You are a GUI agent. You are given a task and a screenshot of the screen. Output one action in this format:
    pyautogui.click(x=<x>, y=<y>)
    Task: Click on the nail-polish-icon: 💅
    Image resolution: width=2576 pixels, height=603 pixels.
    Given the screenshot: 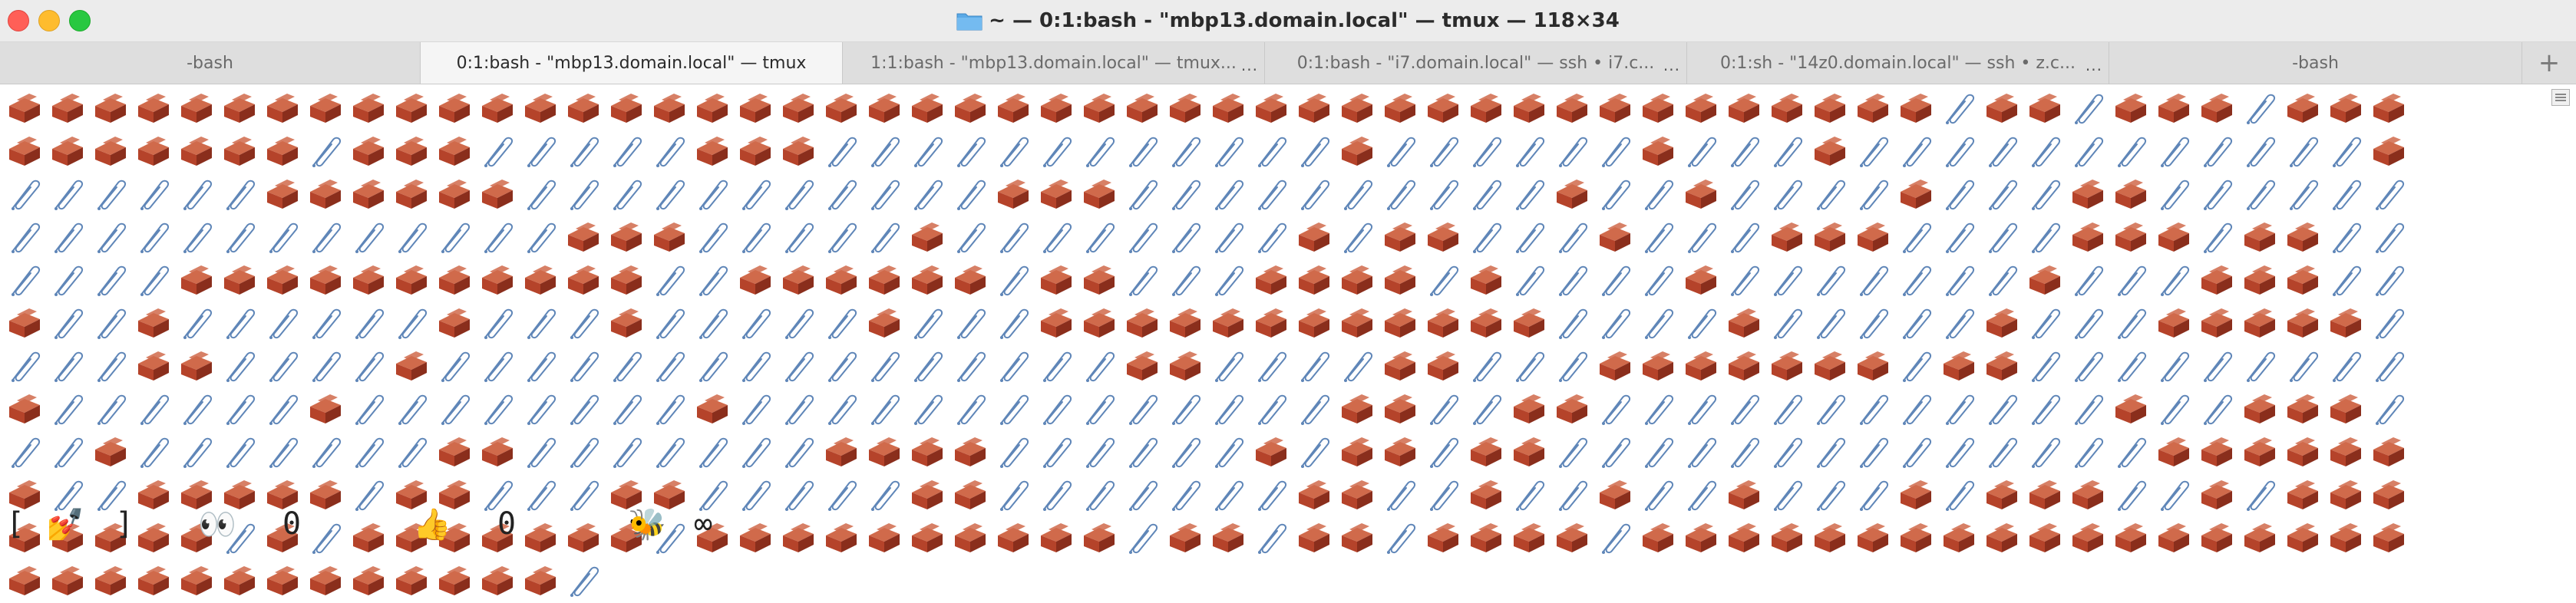 What is the action you would take?
    pyautogui.click(x=65, y=524)
    